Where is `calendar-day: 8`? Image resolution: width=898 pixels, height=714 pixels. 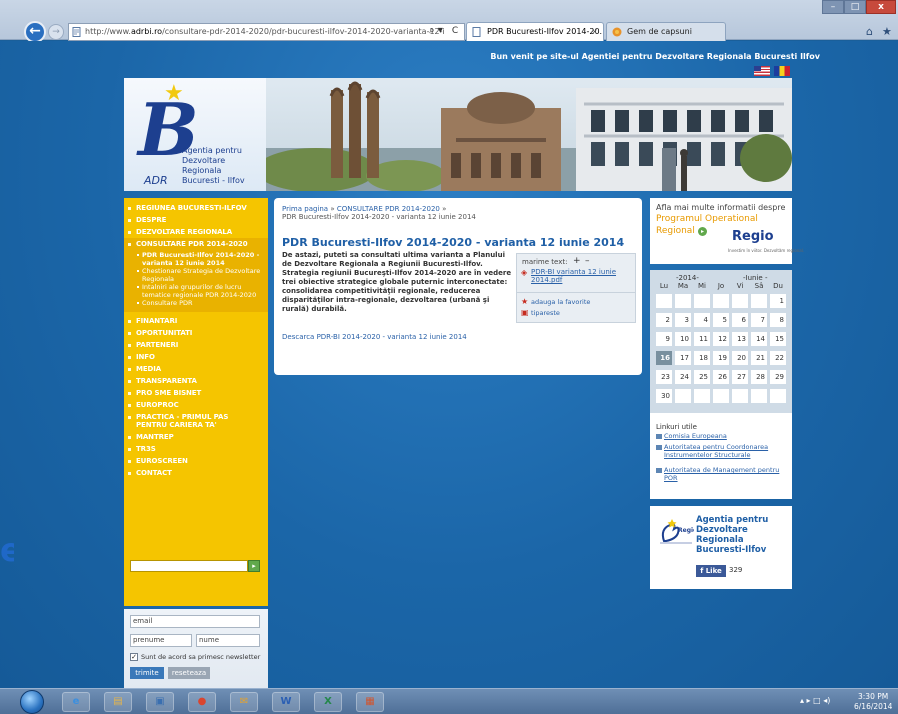 calendar-day: 8 is located at coordinates (778, 320).